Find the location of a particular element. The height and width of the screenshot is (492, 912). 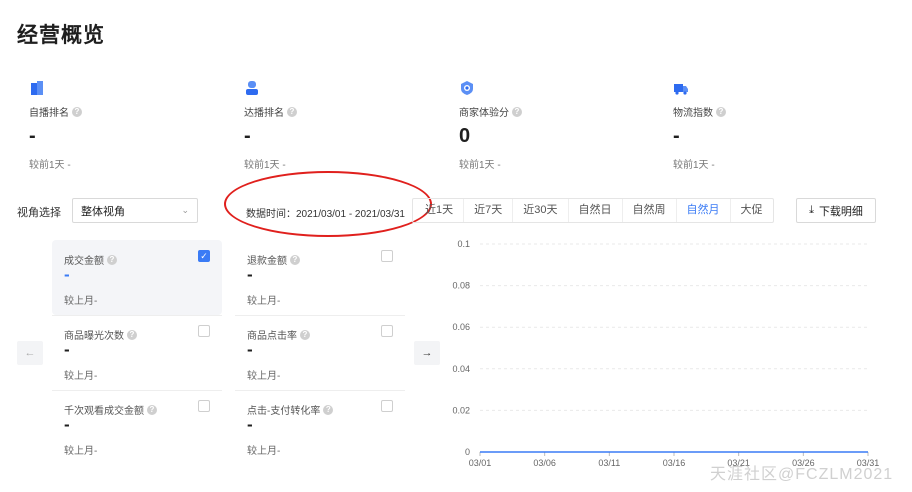

arrow-left-icon: ← is located at coordinates (30, 353).